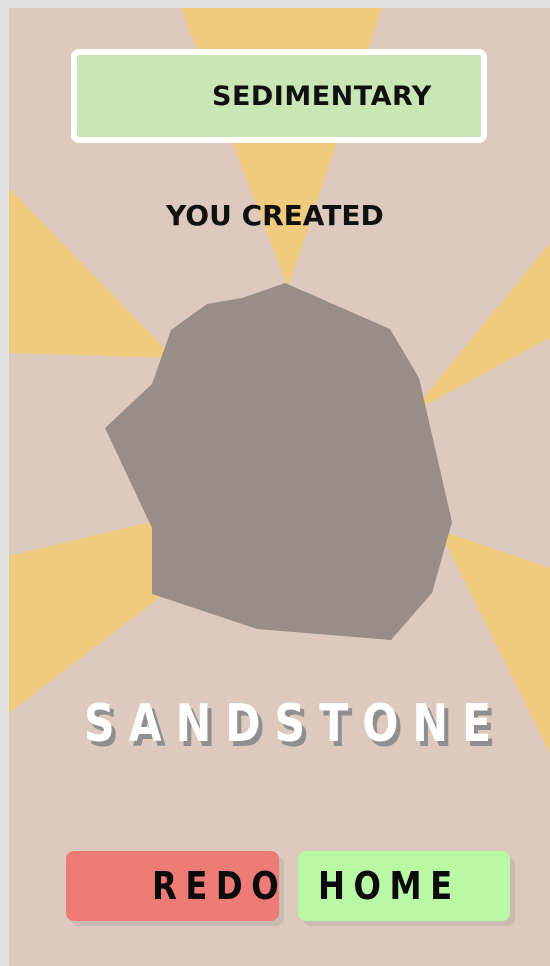 The height and width of the screenshot is (966, 550). What do you see at coordinates (295, 724) in the screenshot?
I see `rock-name-title: SANDSTONE` at bounding box center [295, 724].